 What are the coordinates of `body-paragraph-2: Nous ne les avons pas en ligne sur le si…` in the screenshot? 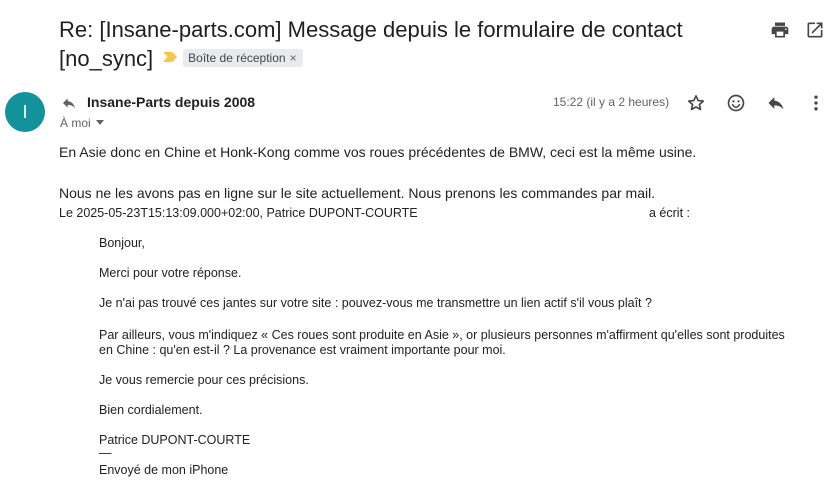 It's located at (357, 193).